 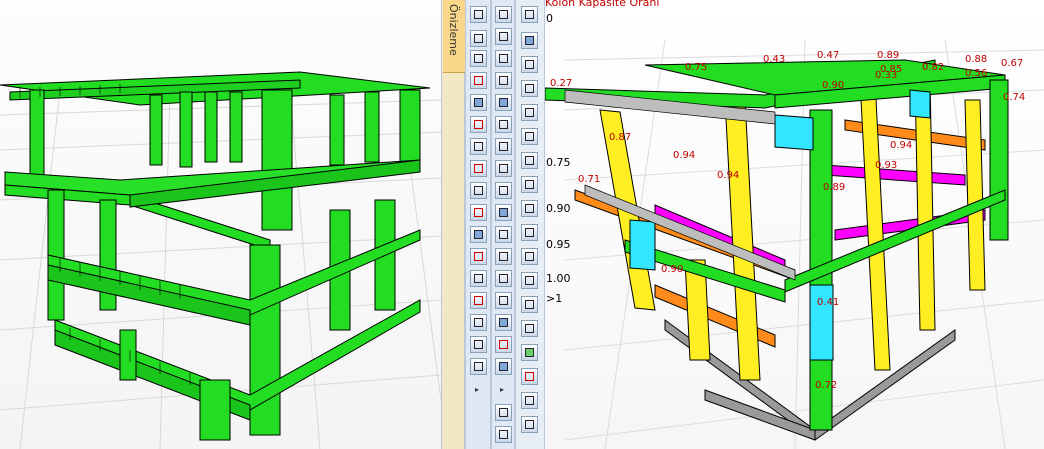 What do you see at coordinates (529, 136) in the screenshot?
I see `document-icon` at bounding box center [529, 136].